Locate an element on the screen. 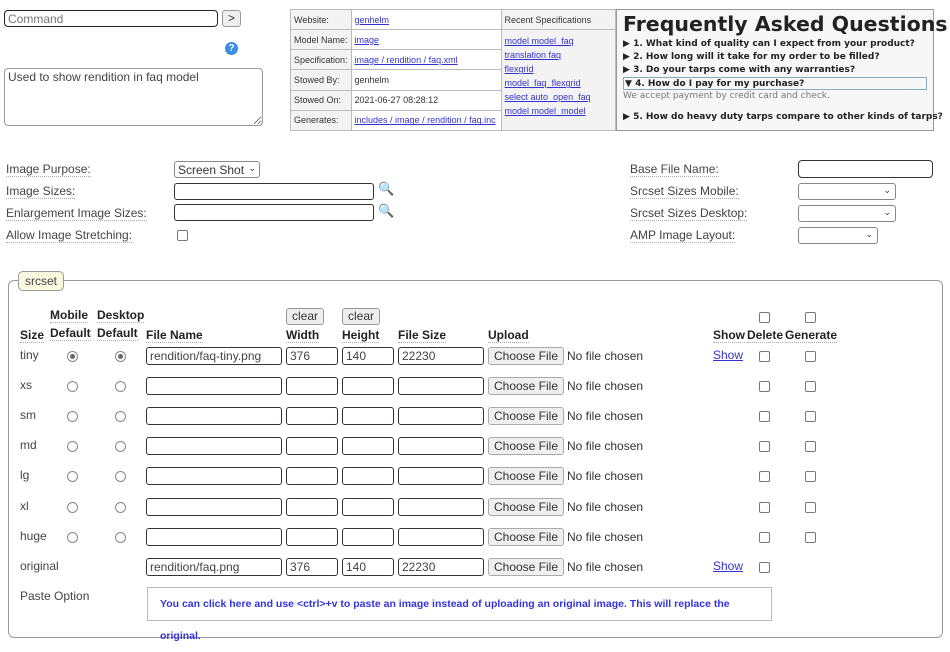 The height and width of the screenshot is (652, 950). file-name-input: rendition/faq.png is located at coordinates (214, 566).